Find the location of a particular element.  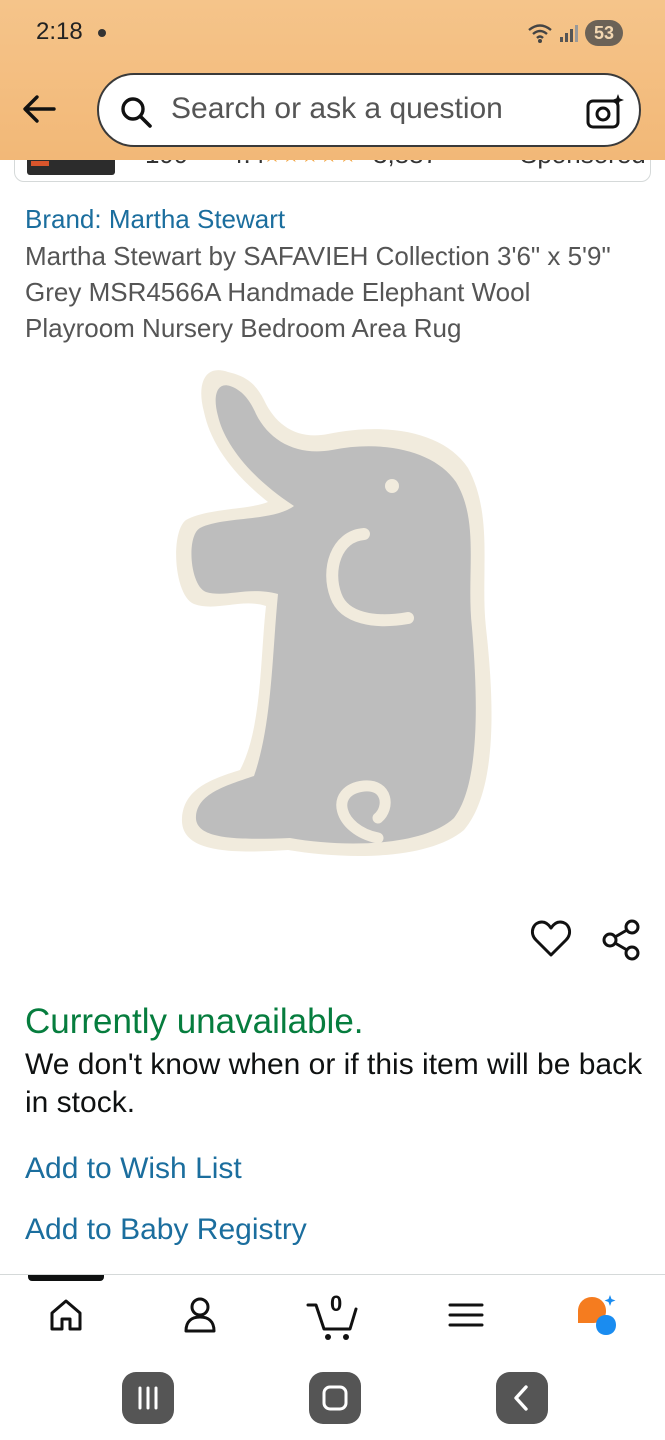

share-icon is located at coordinates (621, 940).